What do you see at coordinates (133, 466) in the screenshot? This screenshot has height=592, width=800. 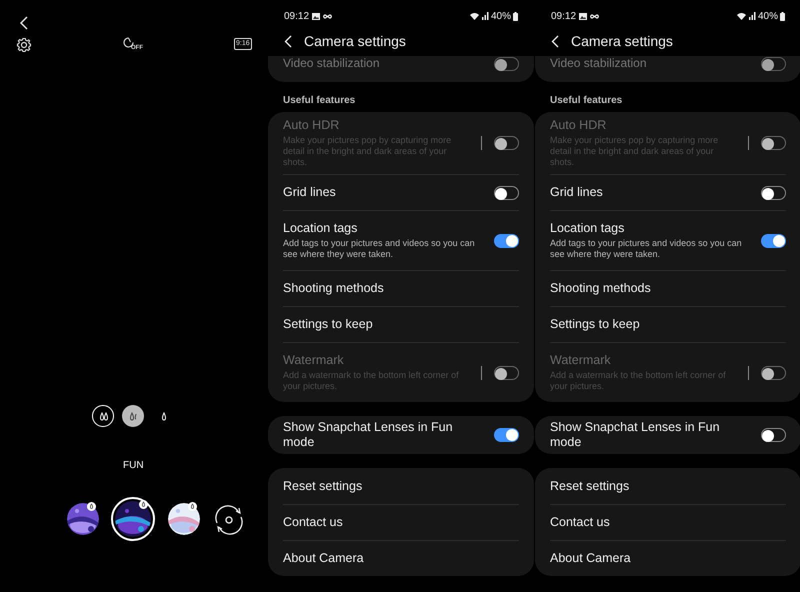 I see `mode-label: FUN` at bounding box center [133, 466].